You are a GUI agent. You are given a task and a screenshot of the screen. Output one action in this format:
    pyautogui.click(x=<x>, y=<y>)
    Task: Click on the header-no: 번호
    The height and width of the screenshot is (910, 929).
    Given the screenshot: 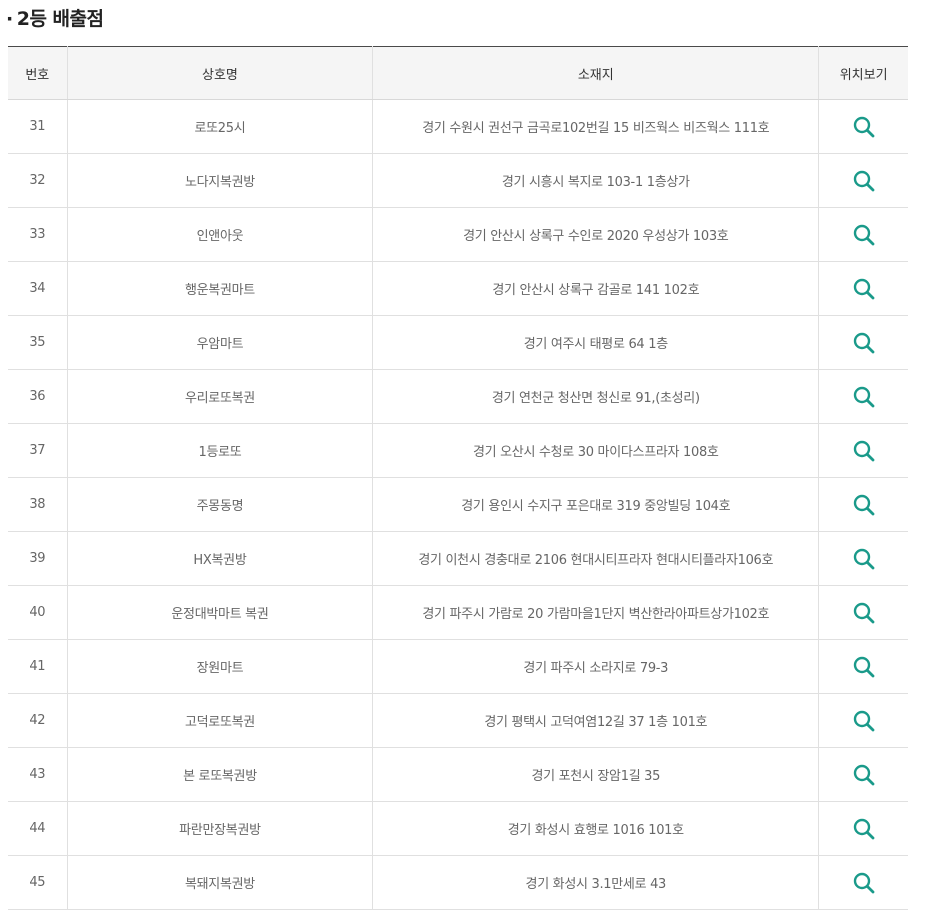 What is the action you would take?
    pyautogui.click(x=38, y=73)
    